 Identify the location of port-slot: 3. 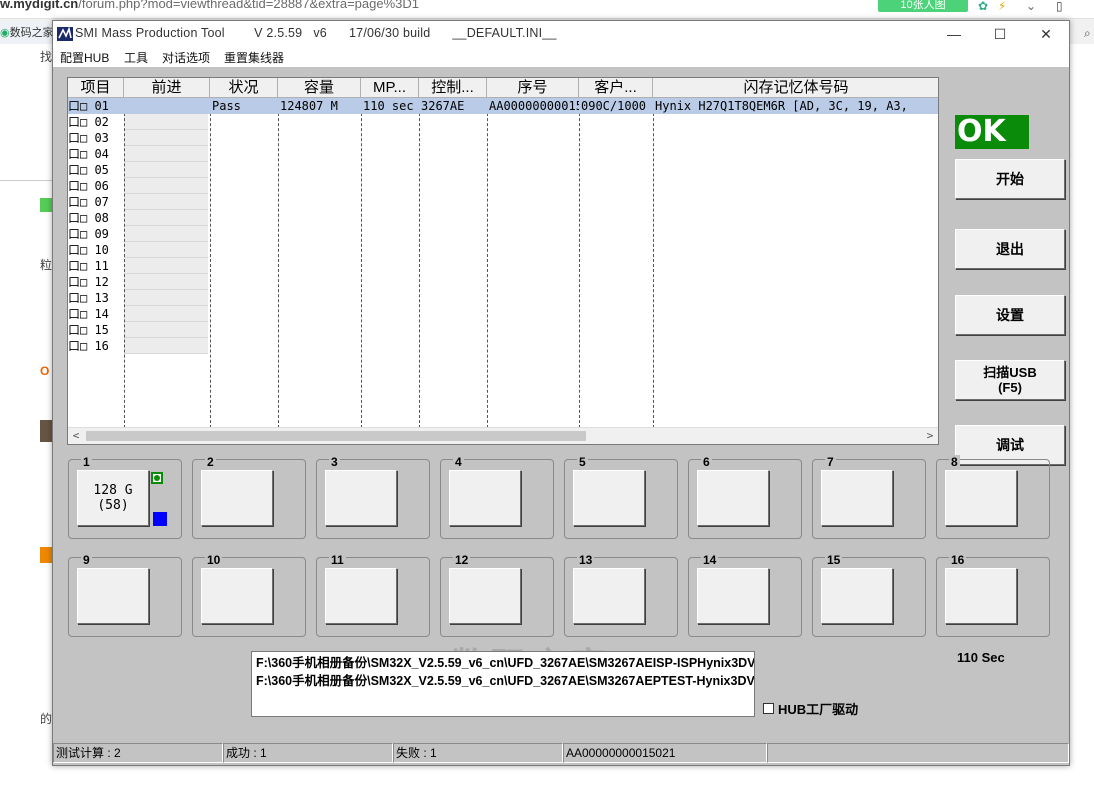
(373, 497).